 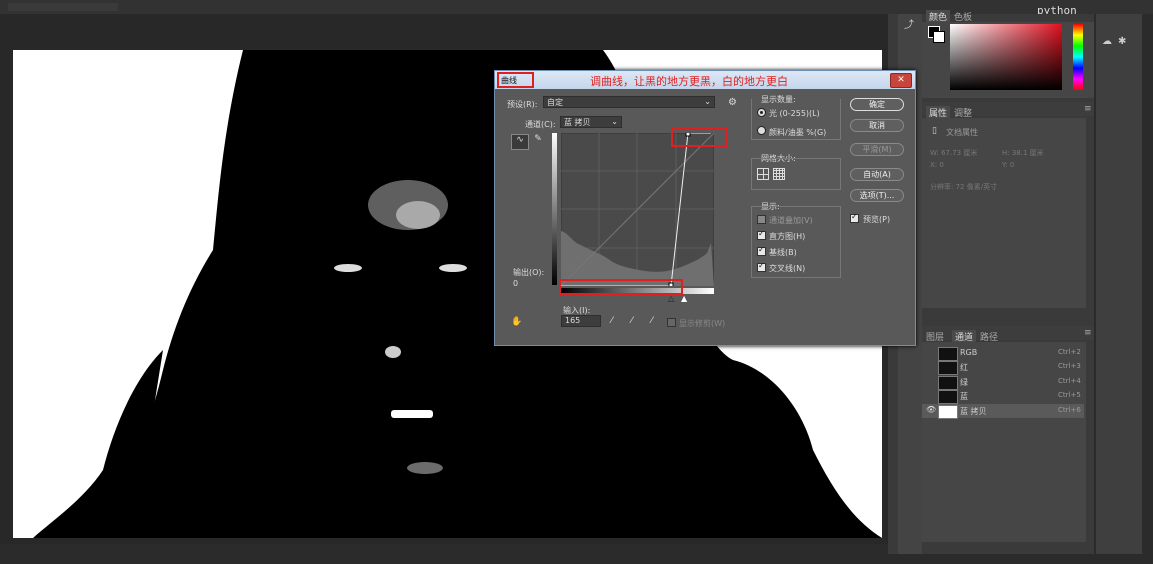 I want to click on hue-slider, so click(x=1078, y=57).